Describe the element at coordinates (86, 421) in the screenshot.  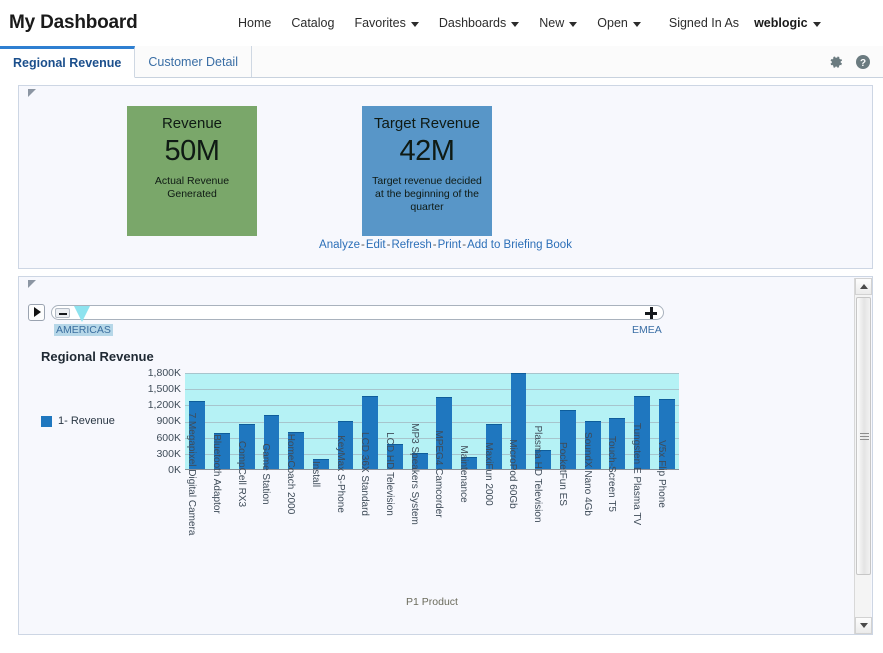
I see `legend-label: 1- Revenue` at that location.